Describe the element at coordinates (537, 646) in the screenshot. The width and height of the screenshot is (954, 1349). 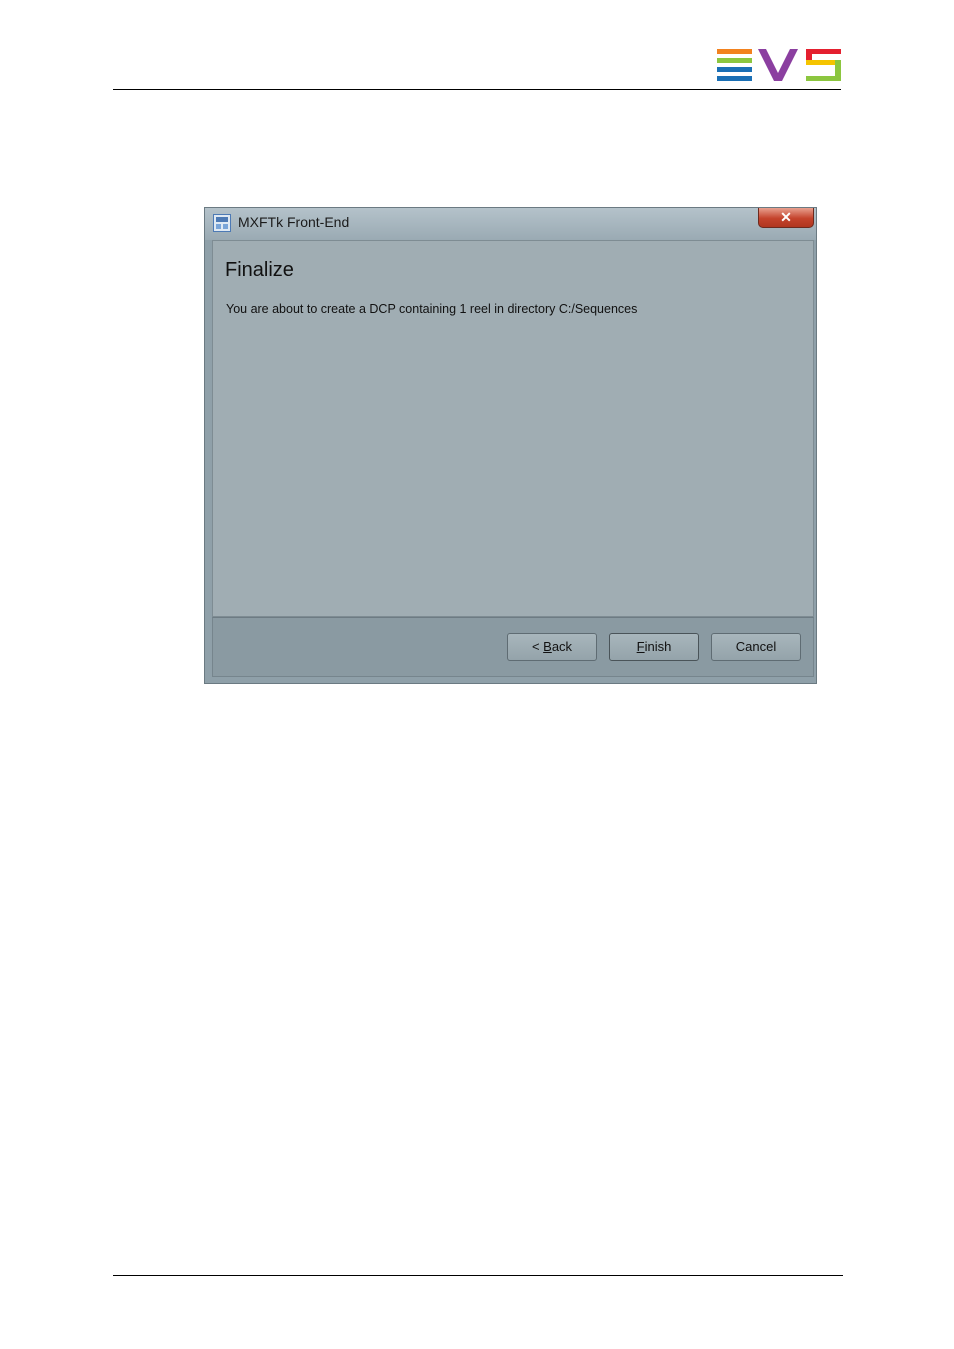
I see `back-label-prefix: <` at that location.